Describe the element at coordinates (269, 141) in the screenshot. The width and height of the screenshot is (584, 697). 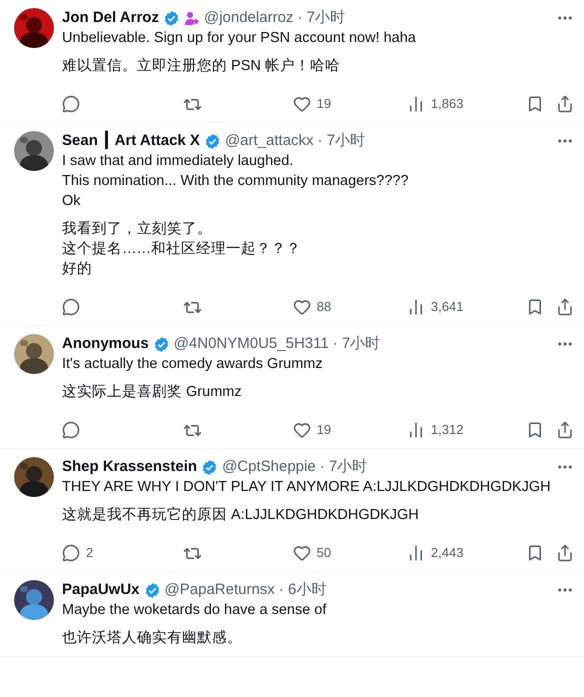
I see `author-handle: @art_attackx` at that location.